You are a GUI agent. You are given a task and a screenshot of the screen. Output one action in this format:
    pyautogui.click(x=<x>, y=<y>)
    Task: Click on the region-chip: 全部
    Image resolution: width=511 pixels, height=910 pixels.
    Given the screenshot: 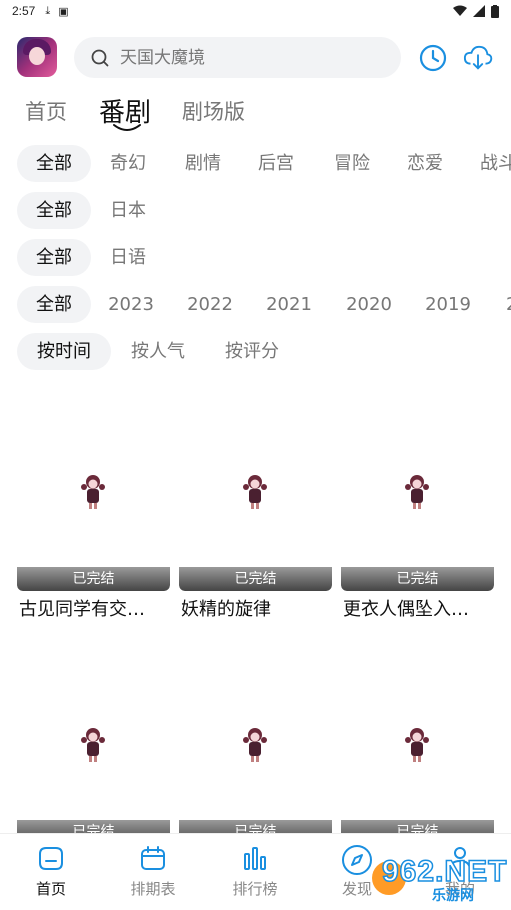 What is the action you would take?
    pyautogui.click(x=54, y=210)
    